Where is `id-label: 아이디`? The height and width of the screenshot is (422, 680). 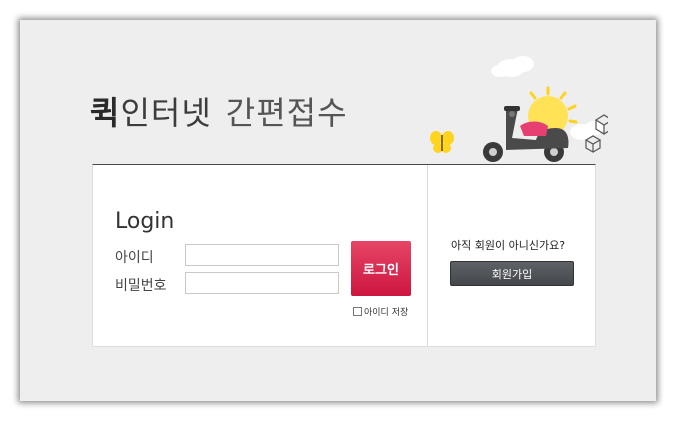 id-label: 아이디 is located at coordinates (134, 258).